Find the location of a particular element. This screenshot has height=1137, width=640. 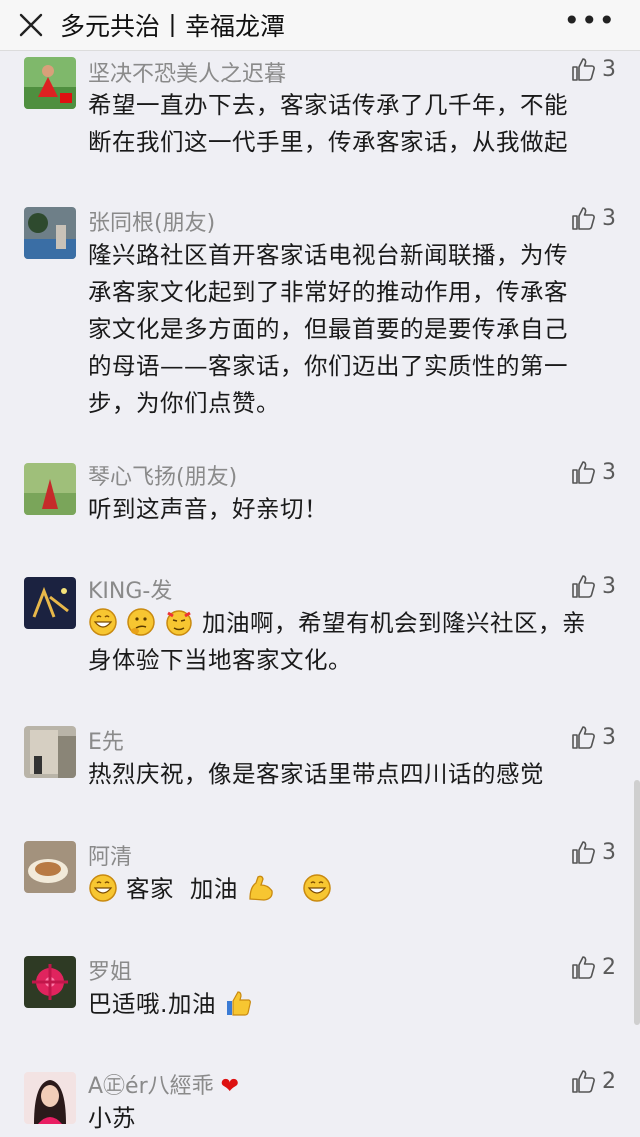

comment-line: 加油啊，希望有机会到隆兴社区，亲 is located at coordinates (348, 623).